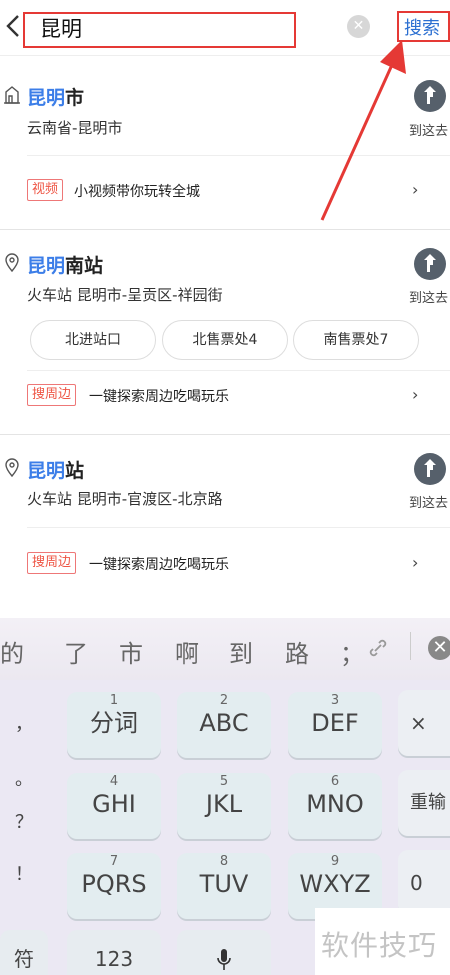  Describe the element at coordinates (114, 952) in the screenshot. I see `number-key: 123` at that location.